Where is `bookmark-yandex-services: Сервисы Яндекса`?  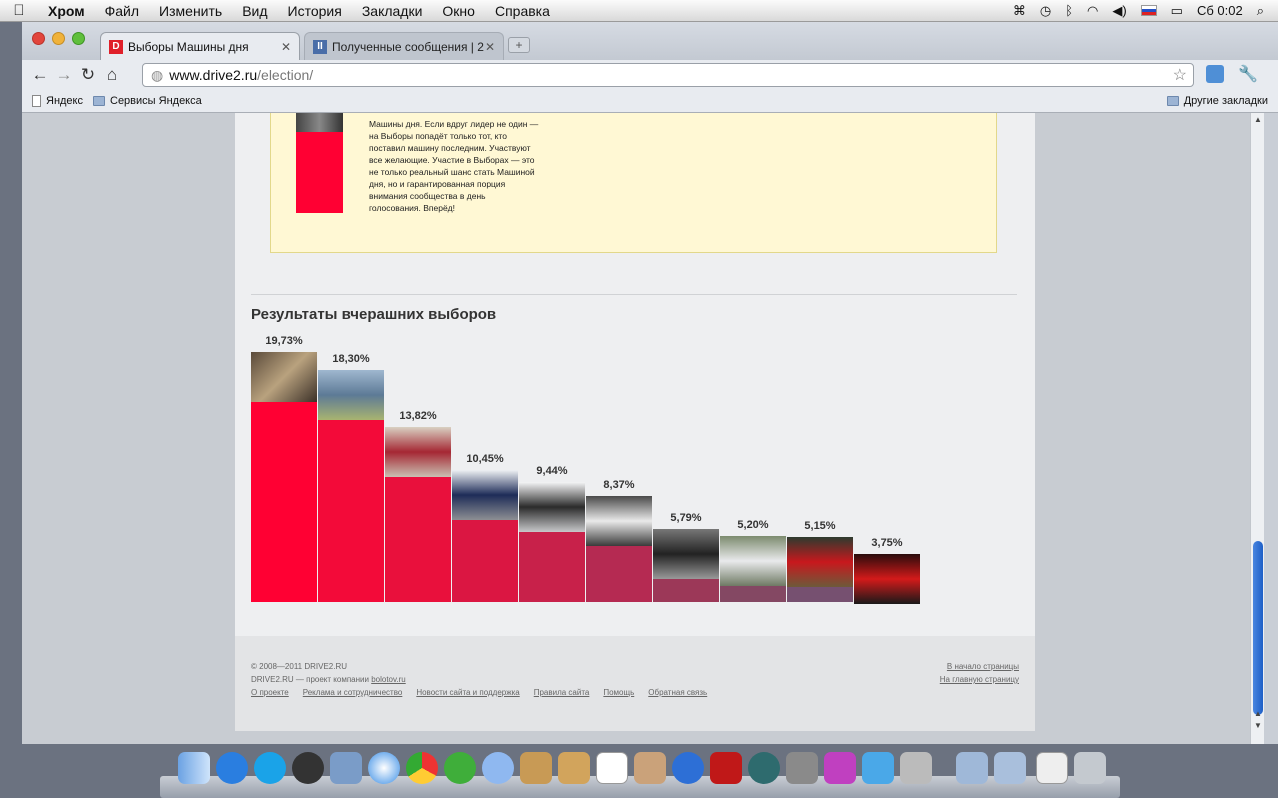 bookmark-yandex-services: Сервисы Яндекса is located at coordinates (147, 101).